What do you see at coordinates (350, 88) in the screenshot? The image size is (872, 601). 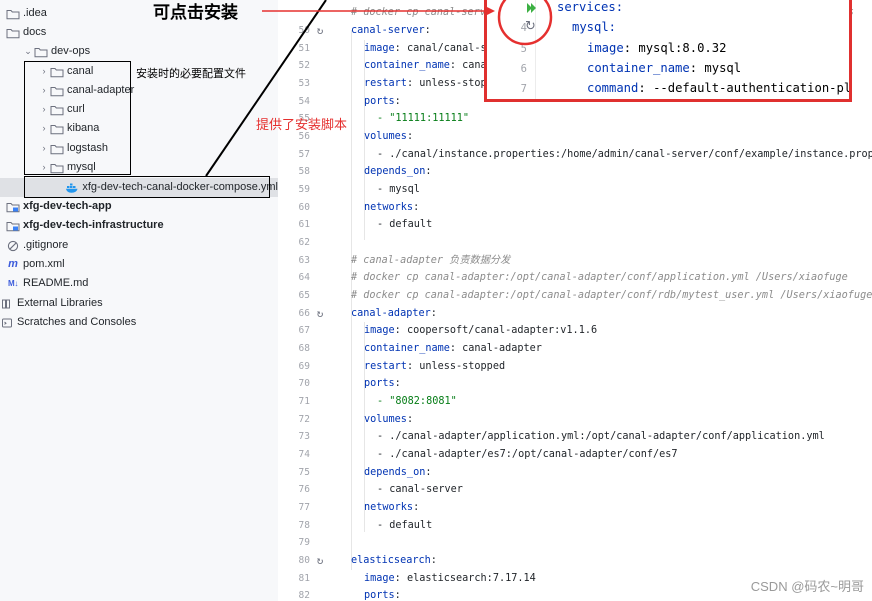 I see `annotation-arrows` at bounding box center [350, 88].